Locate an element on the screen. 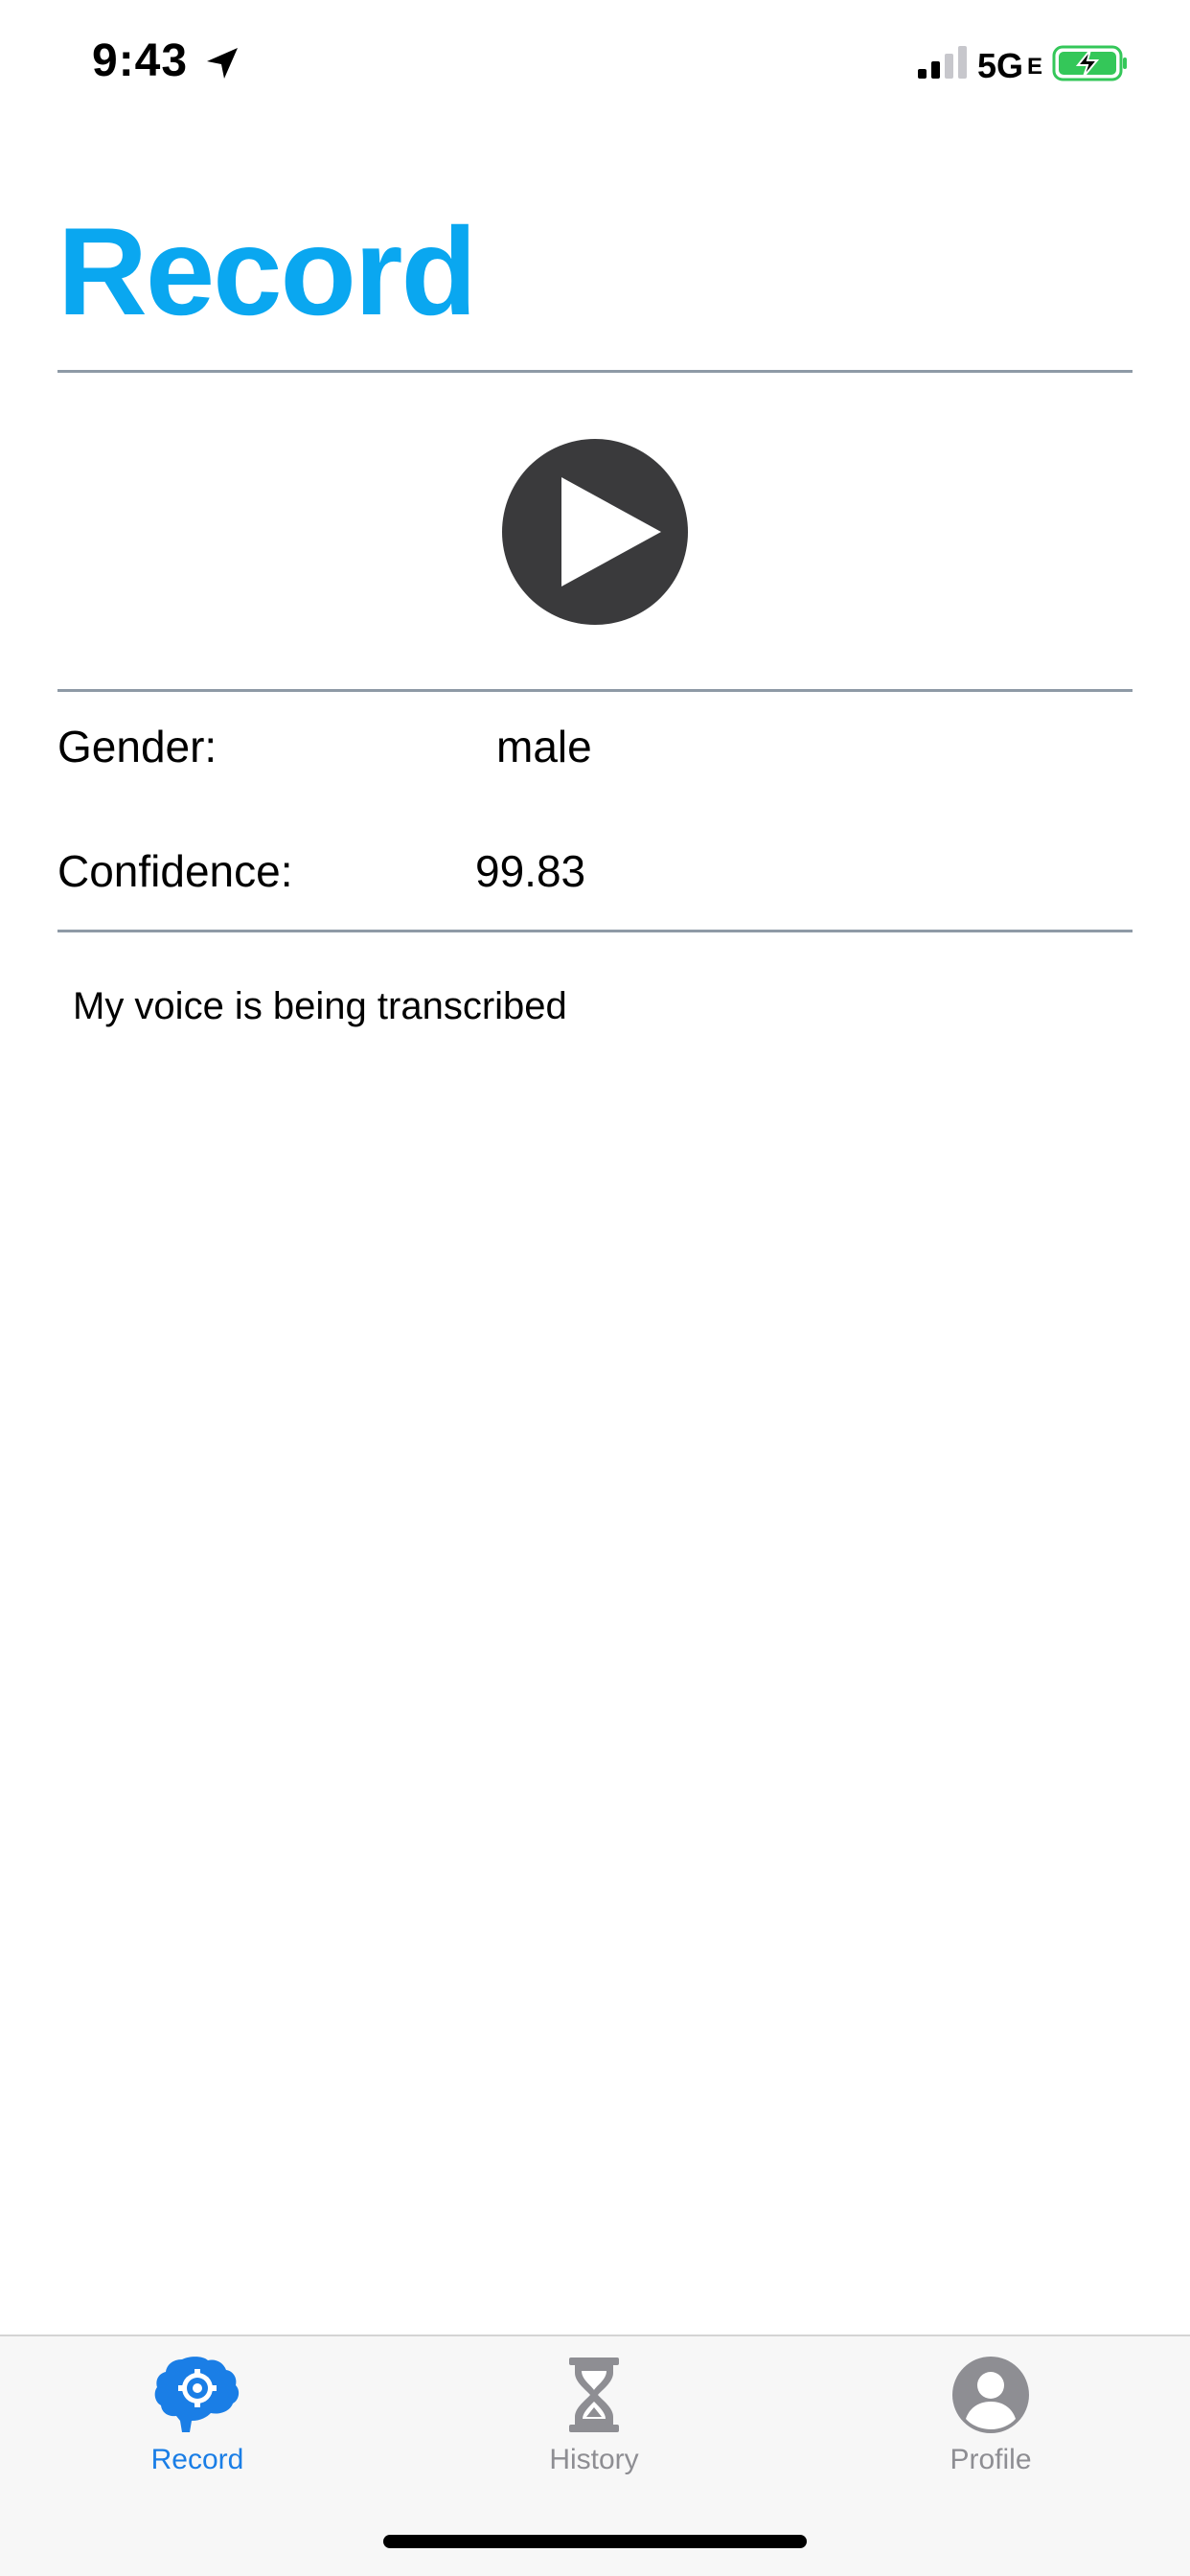  gender-label: Gender: is located at coordinates (137, 746).